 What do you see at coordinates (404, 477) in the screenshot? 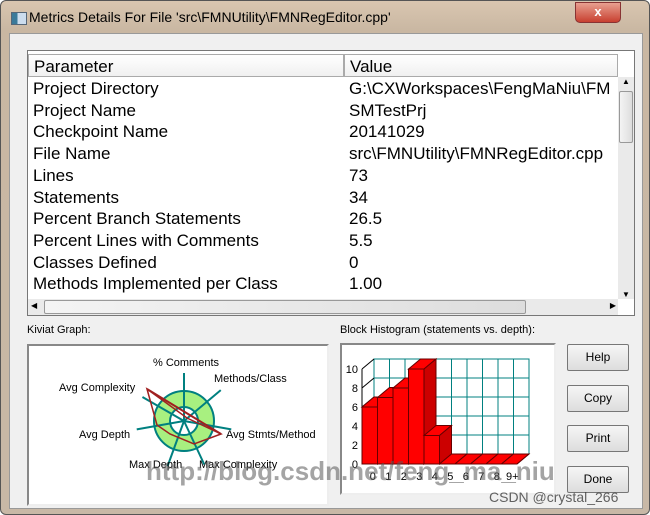
I see `x-tick-label: 2` at bounding box center [404, 477].